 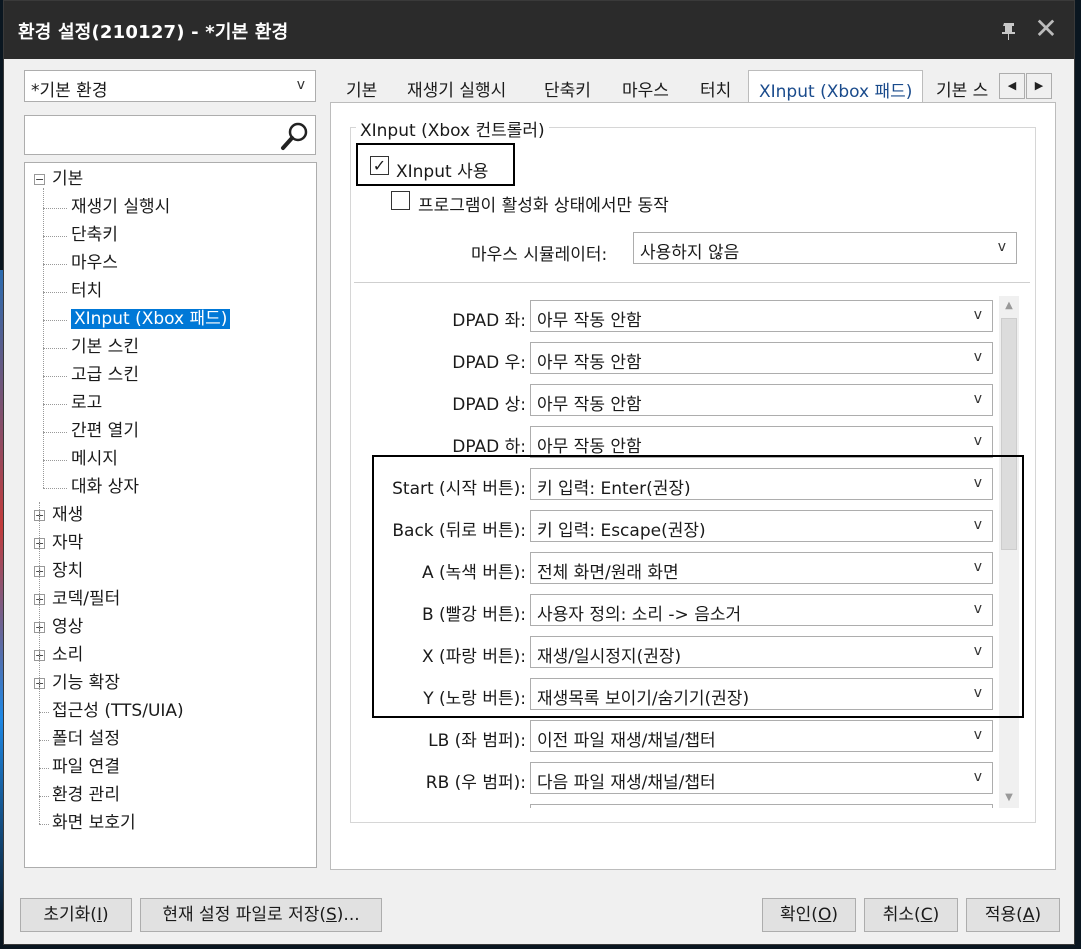 I want to click on profile-select: *기본 환경 v, so click(x=170, y=86).